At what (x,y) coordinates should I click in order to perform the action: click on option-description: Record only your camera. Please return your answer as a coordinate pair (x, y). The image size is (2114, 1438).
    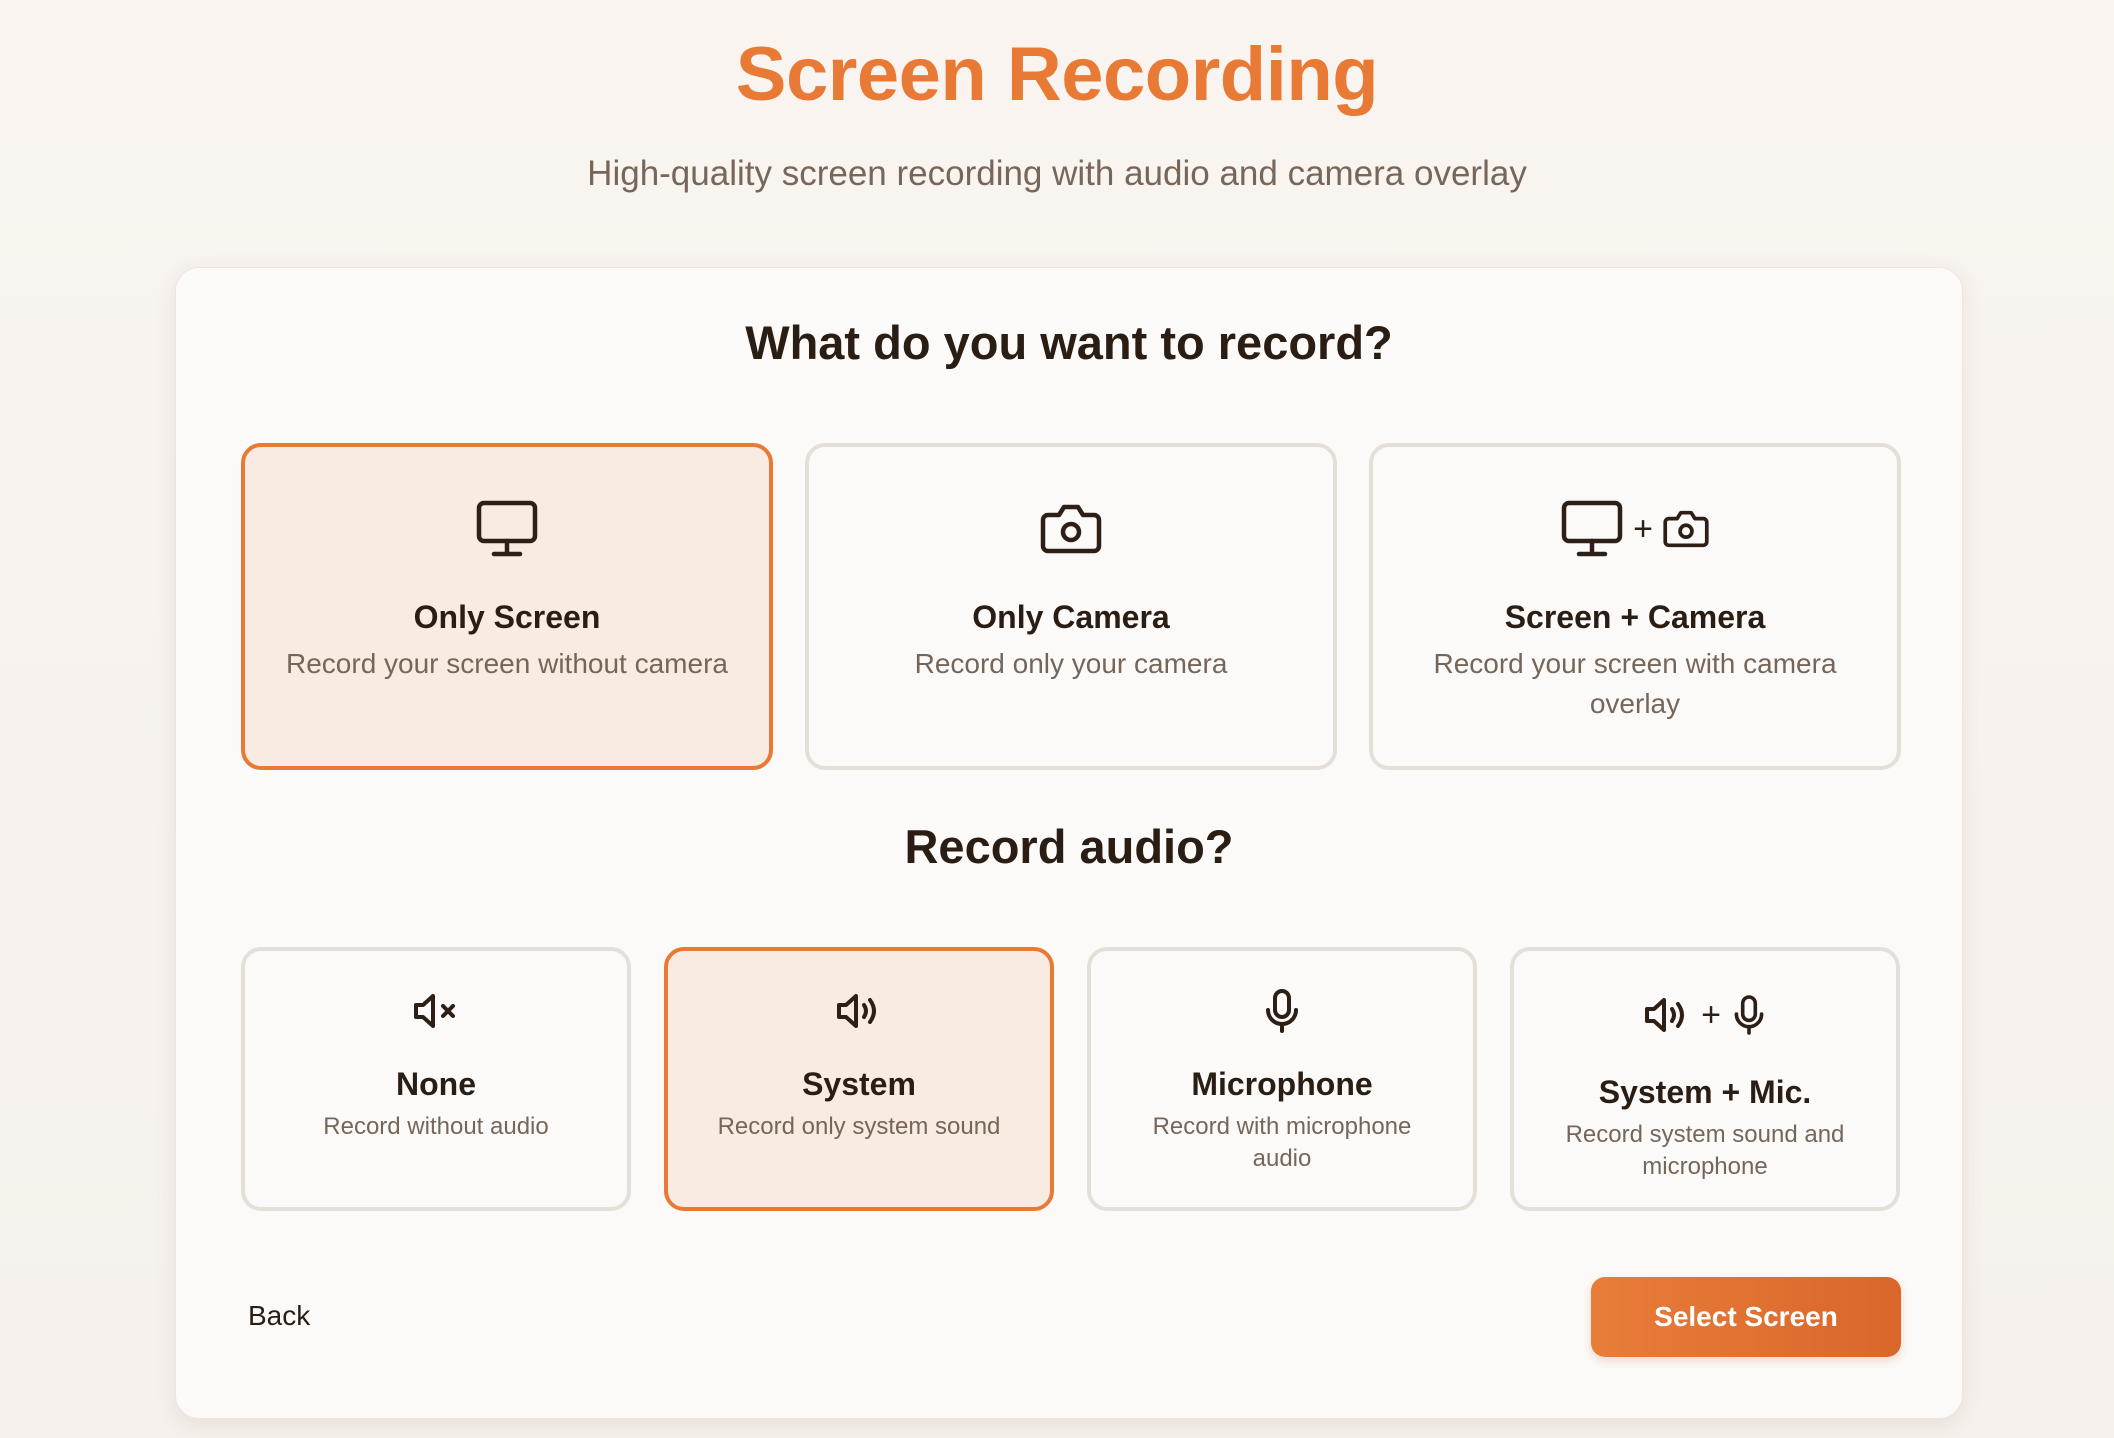
    Looking at the image, I should click on (1071, 663).